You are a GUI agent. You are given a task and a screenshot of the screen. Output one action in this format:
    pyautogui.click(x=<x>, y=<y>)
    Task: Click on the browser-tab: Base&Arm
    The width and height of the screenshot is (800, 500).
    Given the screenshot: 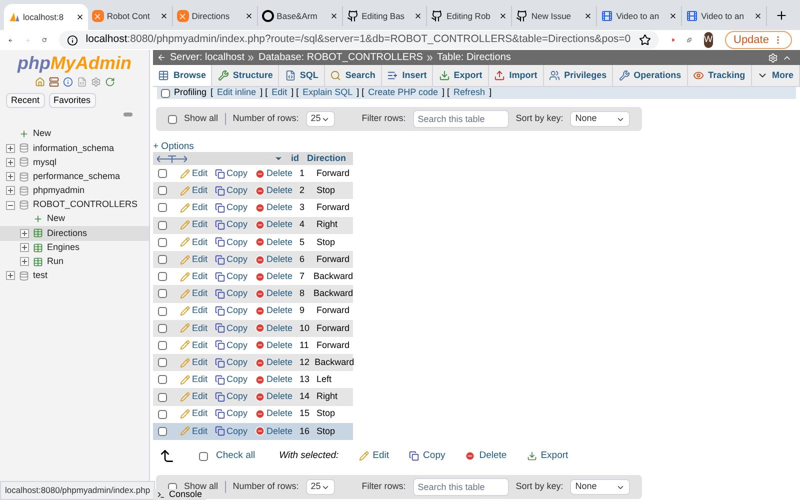 What is the action you would take?
    pyautogui.click(x=300, y=16)
    